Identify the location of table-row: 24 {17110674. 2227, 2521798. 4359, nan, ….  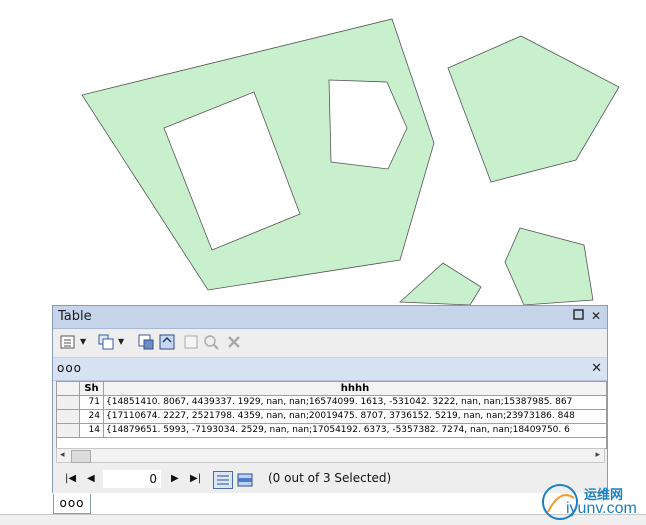
(331, 417).